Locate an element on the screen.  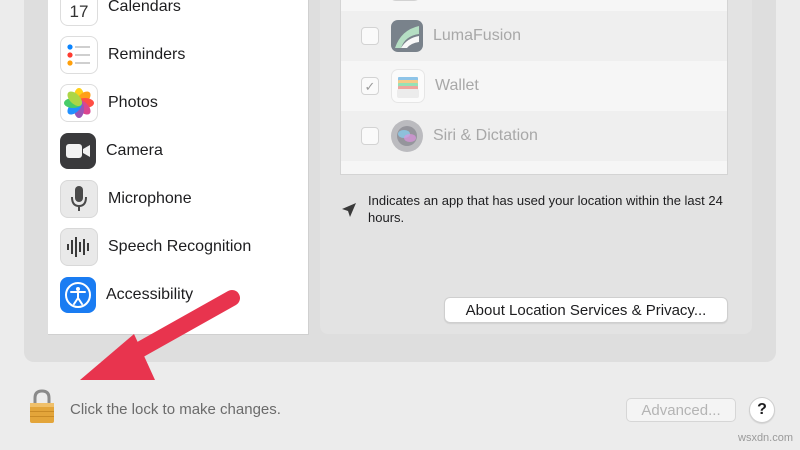
help-button: ? is located at coordinates (762, 410).